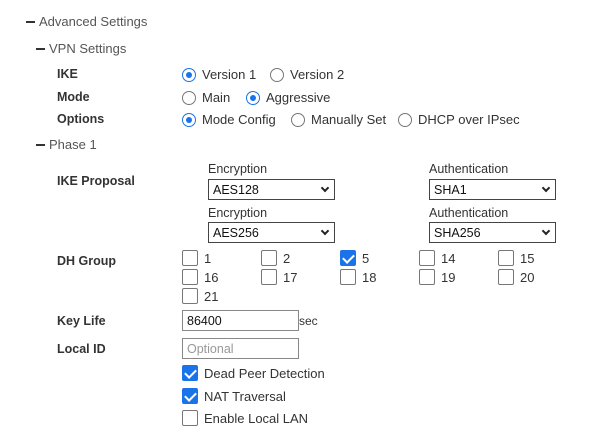 The image size is (600, 434). I want to click on authentication-select-1: SHA1, so click(492, 189).